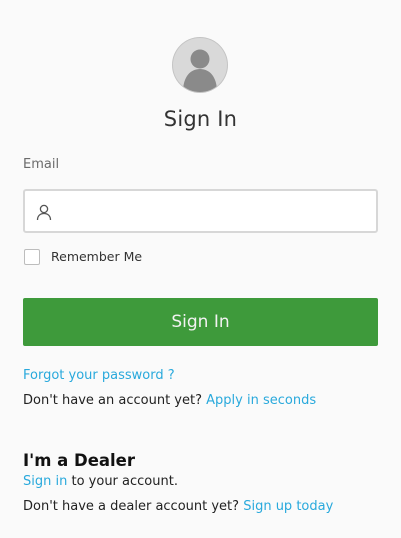 This screenshot has height=538, width=401. I want to click on remember-me-checkbox, so click(32, 257).